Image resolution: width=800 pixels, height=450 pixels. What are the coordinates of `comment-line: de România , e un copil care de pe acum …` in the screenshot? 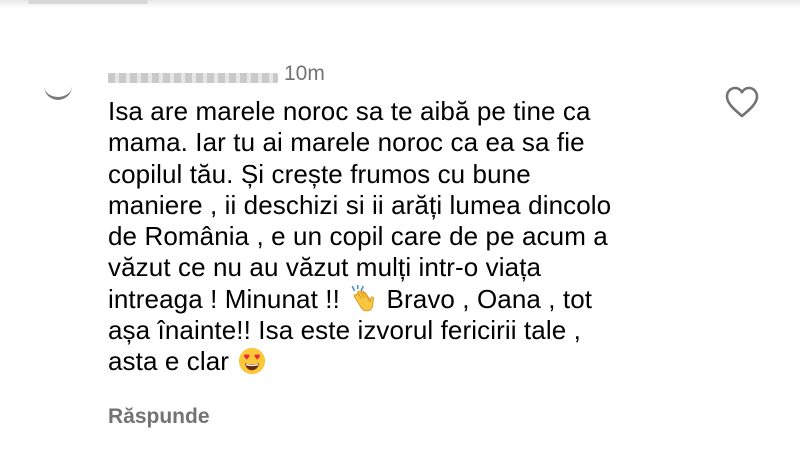 It's located at (358, 236).